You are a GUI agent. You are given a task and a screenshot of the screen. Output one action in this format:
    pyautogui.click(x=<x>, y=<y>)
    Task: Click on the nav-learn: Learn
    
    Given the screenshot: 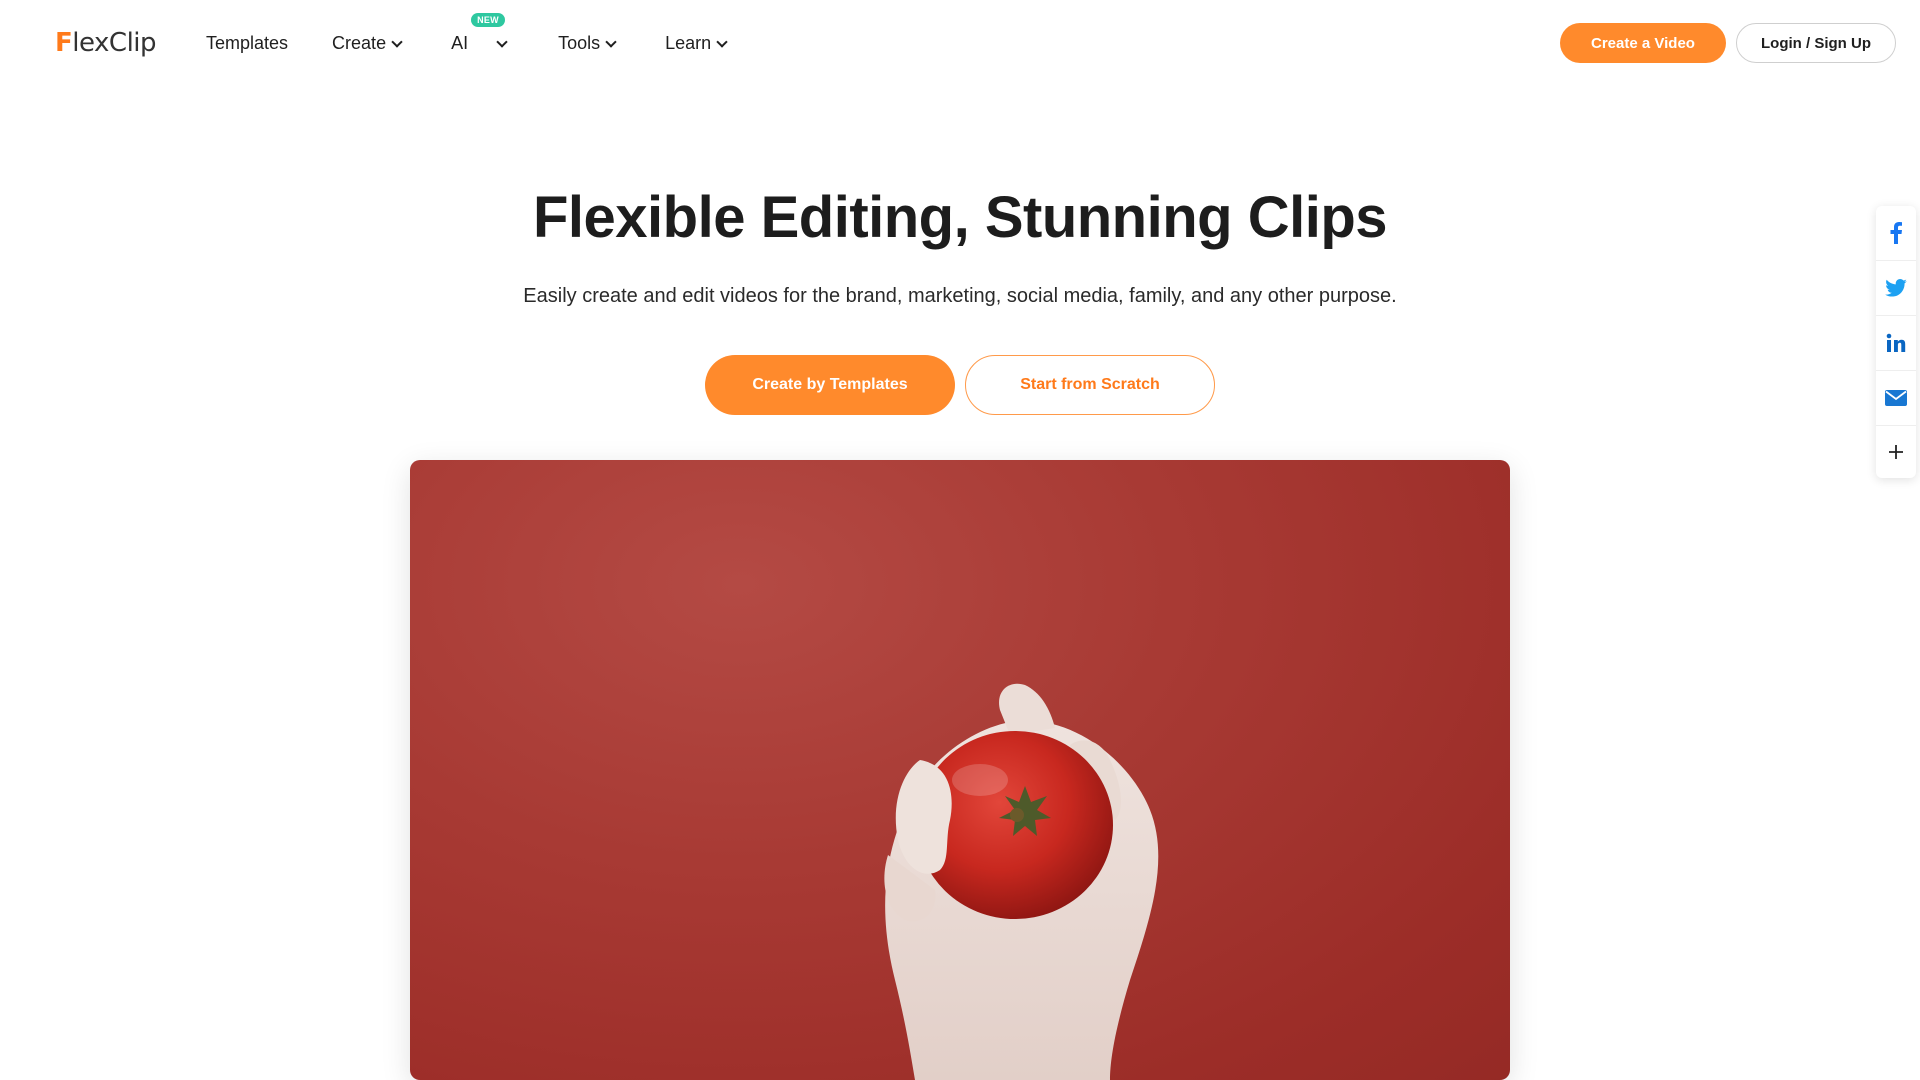 What is the action you would take?
    pyautogui.click(x=696, y=43)
    